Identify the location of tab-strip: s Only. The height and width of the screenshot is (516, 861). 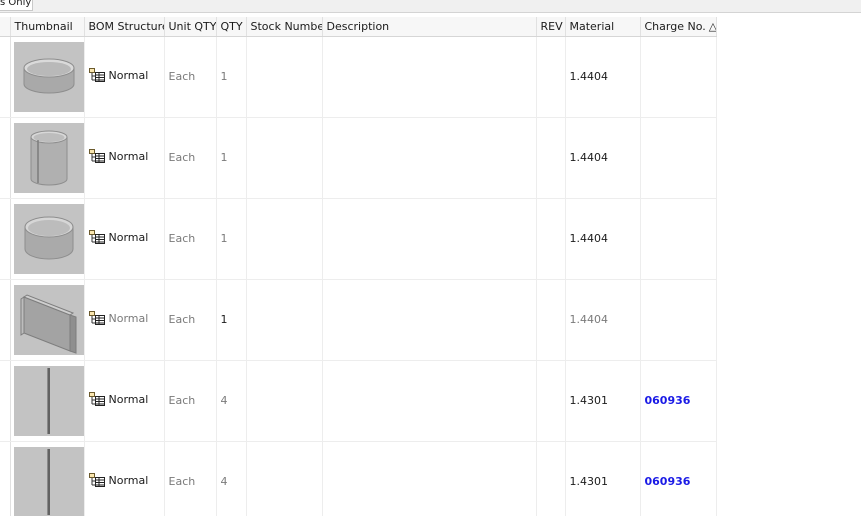
(430, 6).